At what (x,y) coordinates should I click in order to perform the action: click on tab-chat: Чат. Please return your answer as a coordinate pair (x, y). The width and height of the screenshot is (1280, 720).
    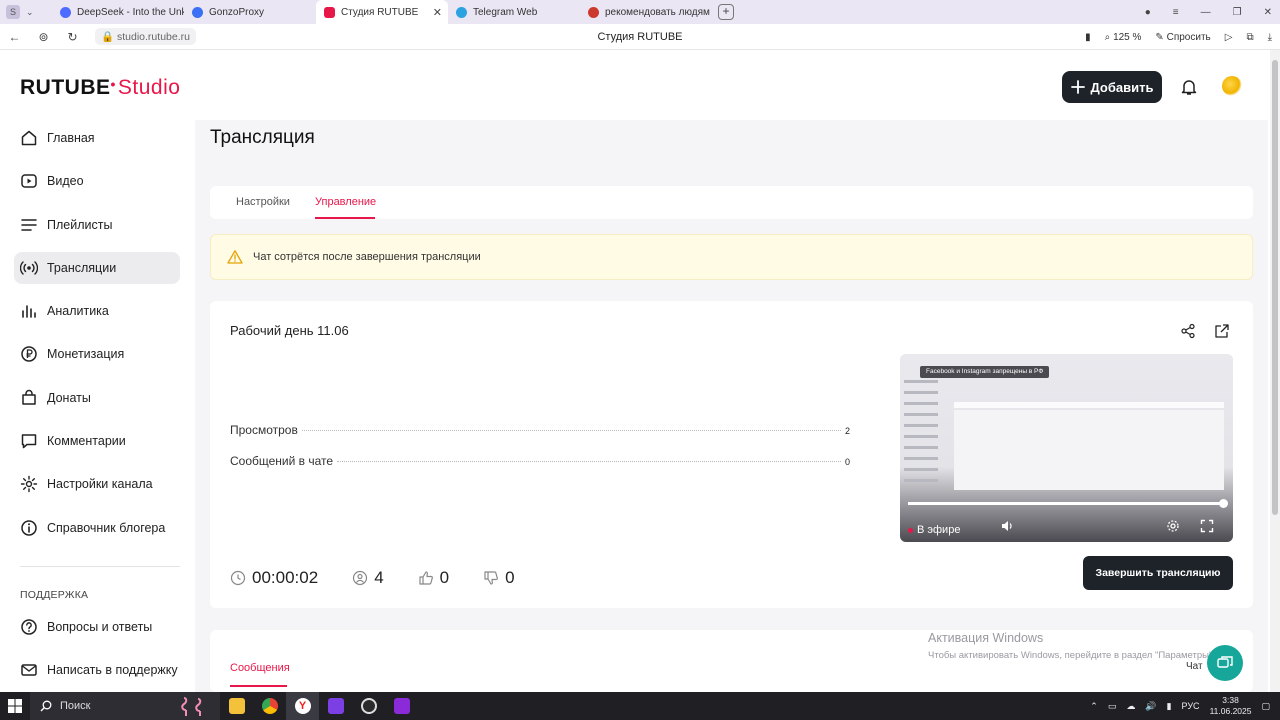
    Looking at the image, I should click on (1194, 666).